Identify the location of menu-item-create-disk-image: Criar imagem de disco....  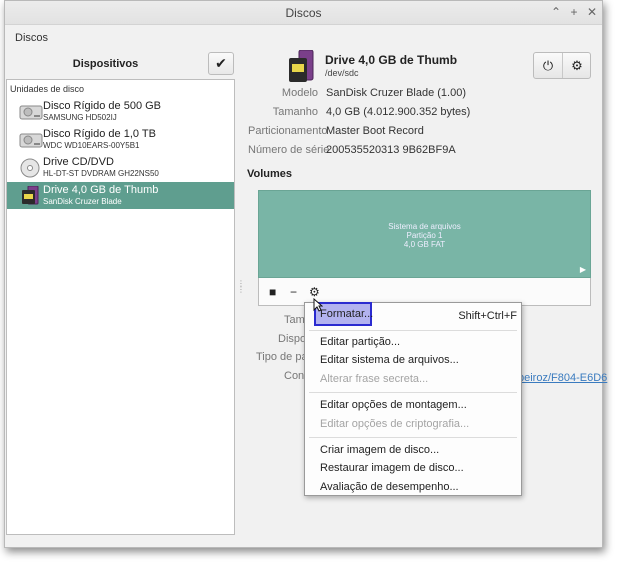
(379, 450).